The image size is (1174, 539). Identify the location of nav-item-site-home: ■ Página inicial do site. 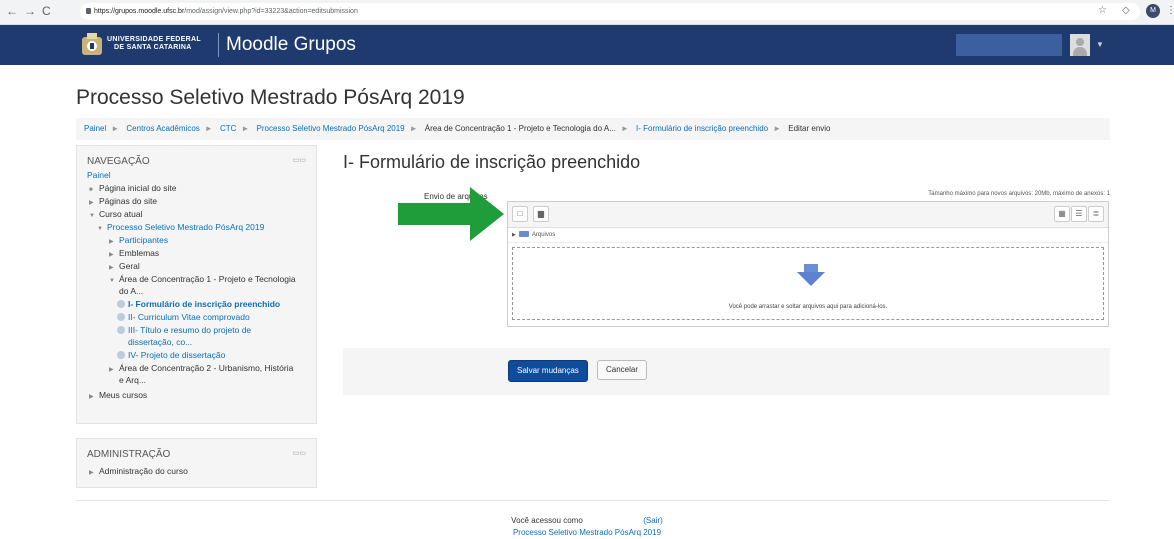
(133, 188).